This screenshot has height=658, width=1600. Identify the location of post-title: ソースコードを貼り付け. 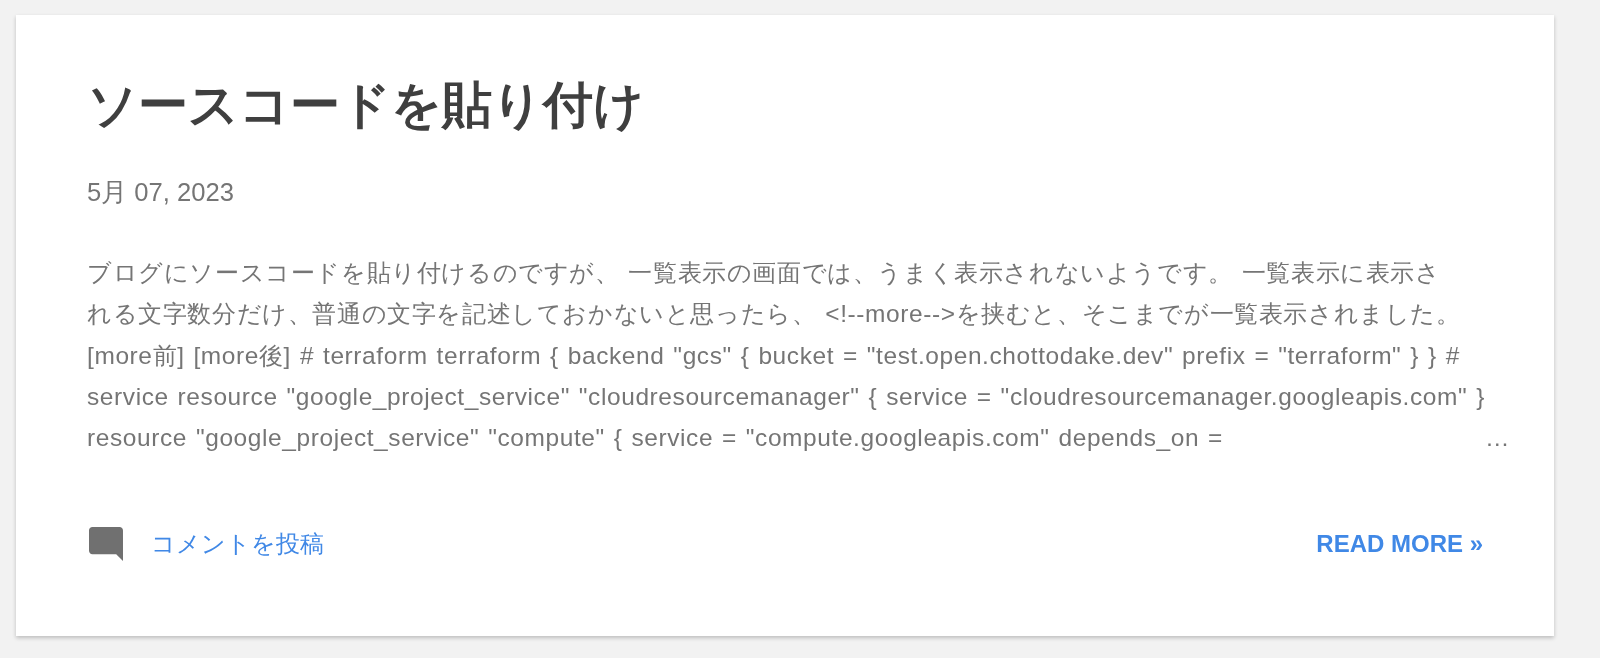
(365, 105).